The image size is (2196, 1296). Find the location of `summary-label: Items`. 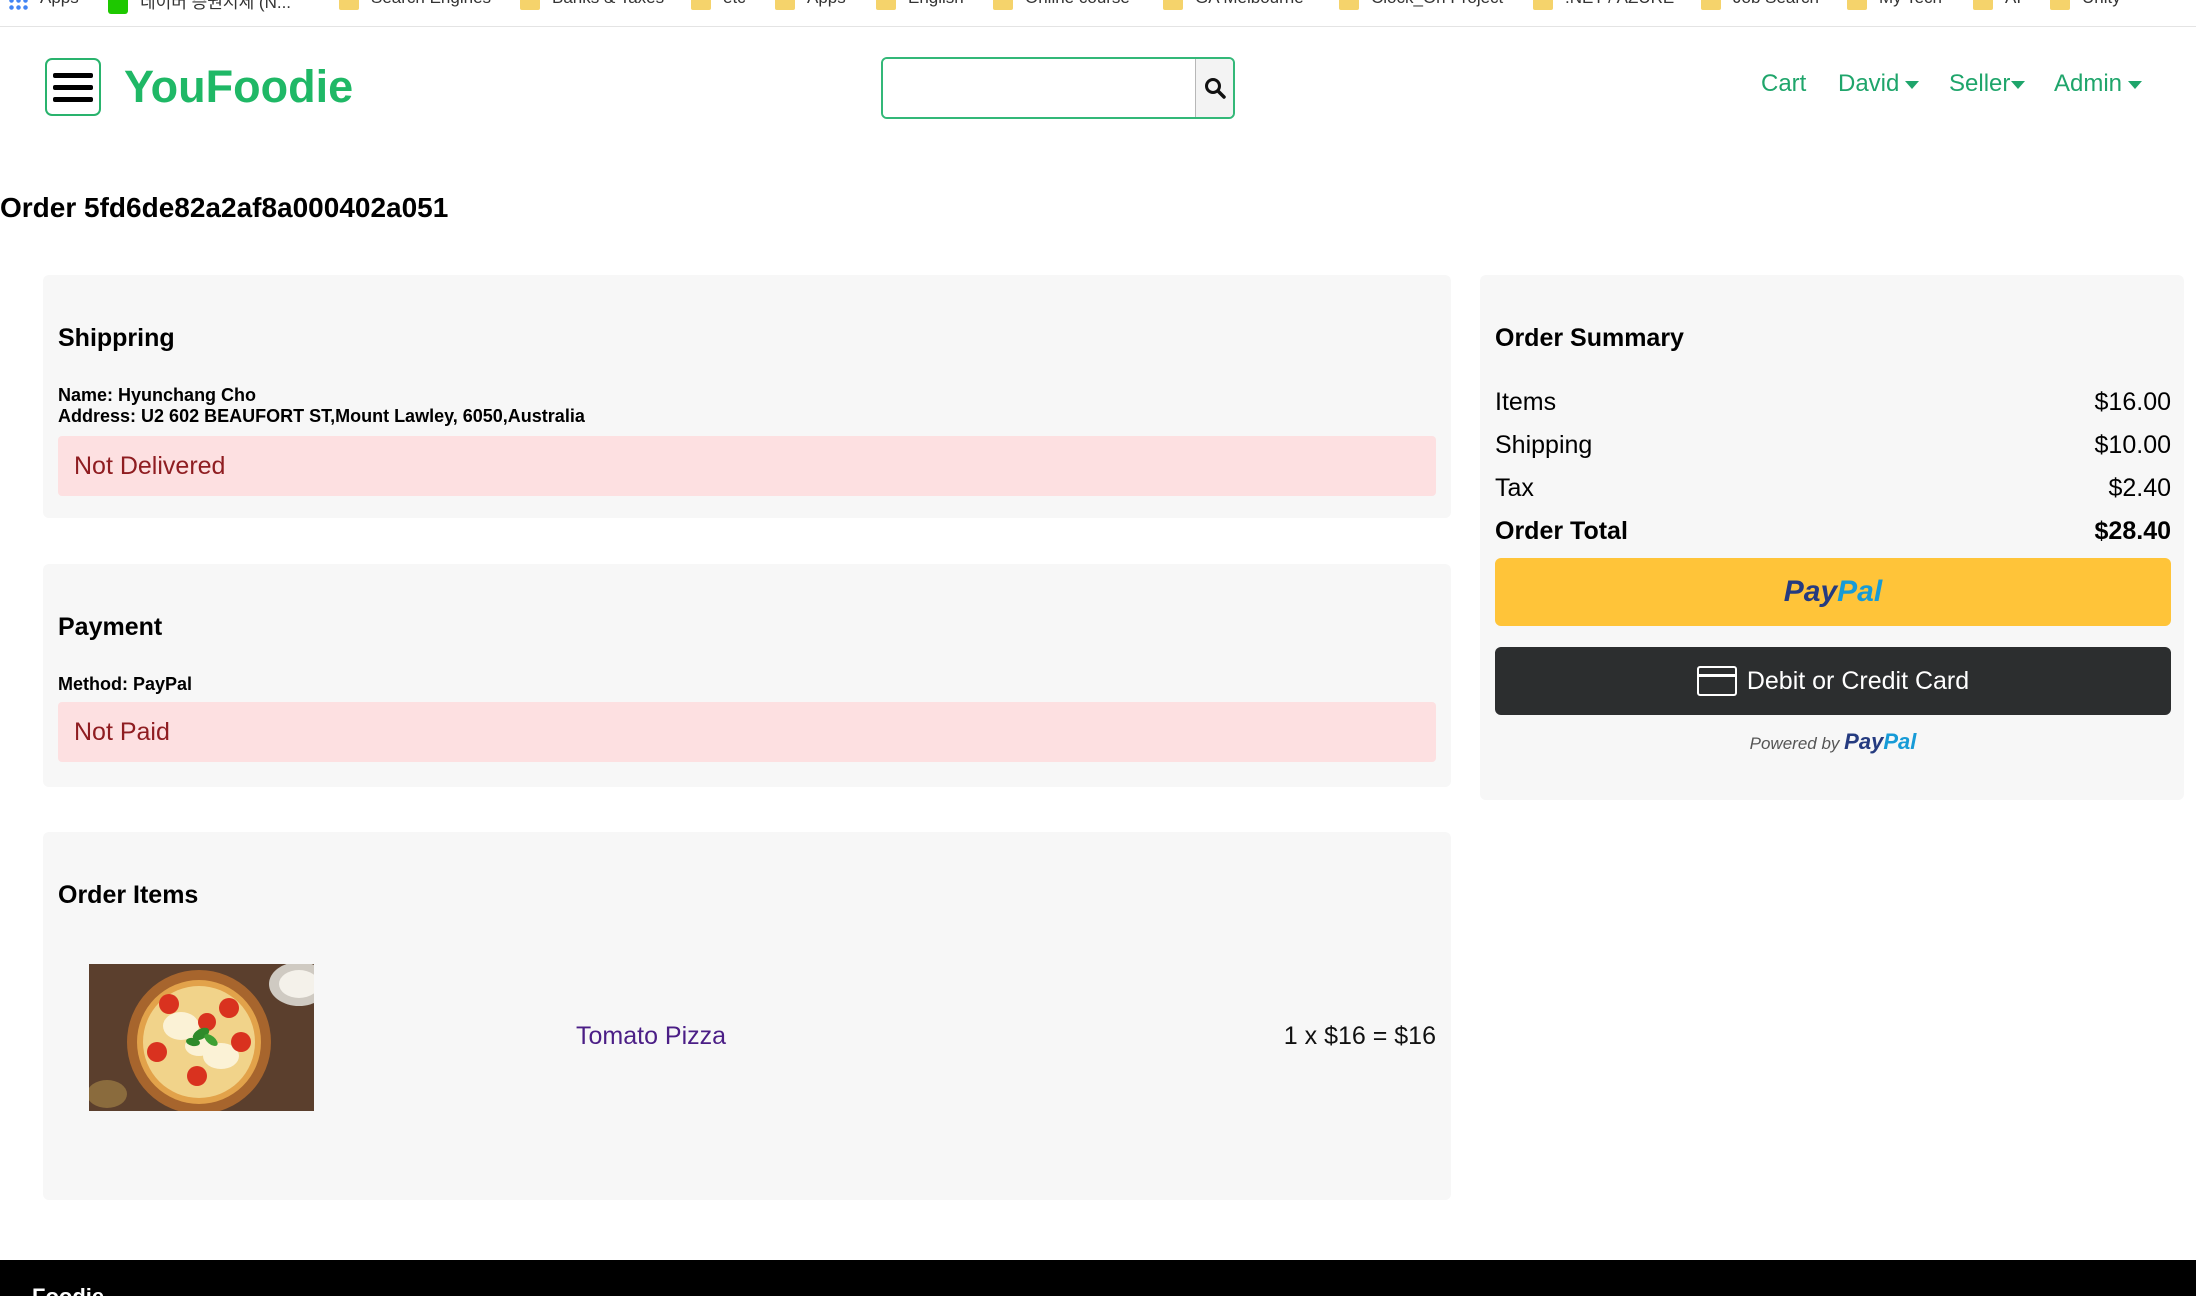

summary-label: Items is located at coordinates (1526, 402).